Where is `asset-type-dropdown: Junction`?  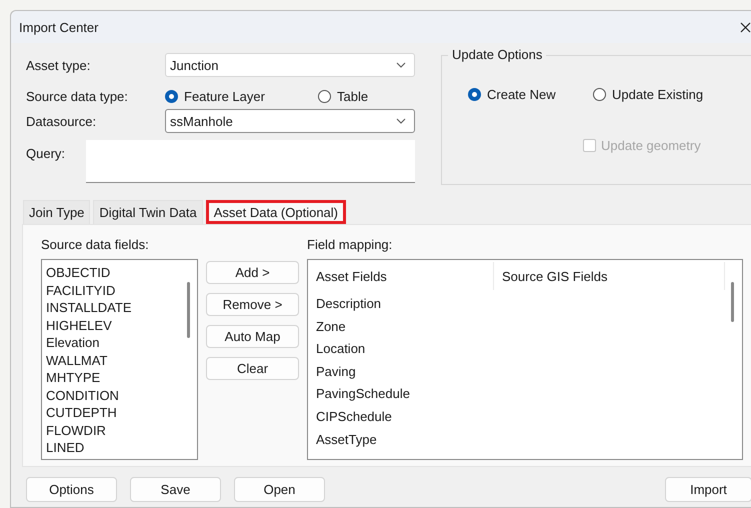 asset-type-dropdown: Junction is located at coordinates (290, 65).